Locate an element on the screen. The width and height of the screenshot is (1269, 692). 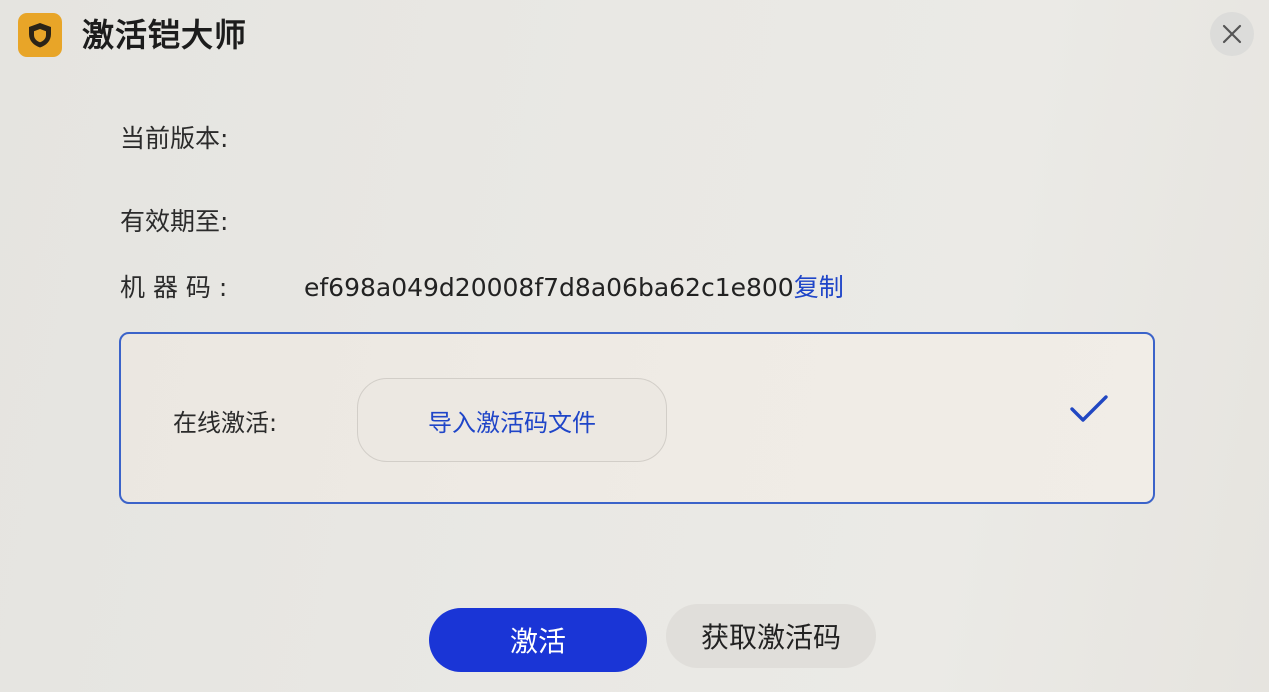
close-button is located at coordinates (1232, 34).